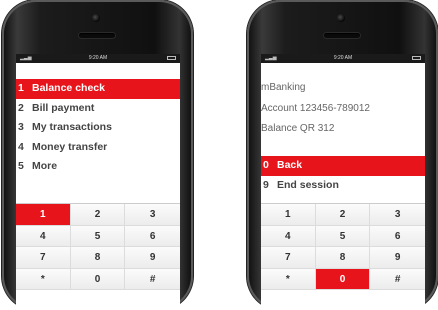 This screenshot has height=310, width=438. I want to click on ussd-menu: 0 Back 9 End session, so click(343, 175).